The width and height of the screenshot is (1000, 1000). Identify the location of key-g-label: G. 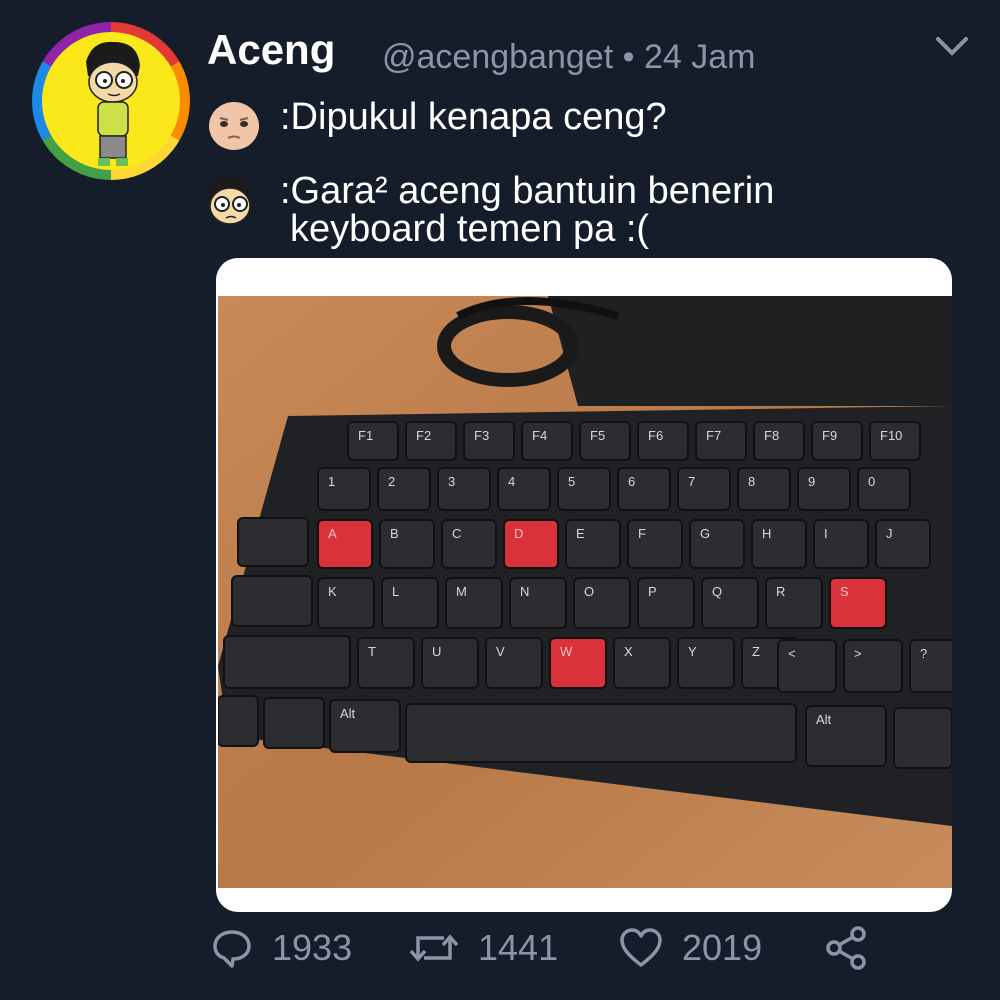
(705, 533).